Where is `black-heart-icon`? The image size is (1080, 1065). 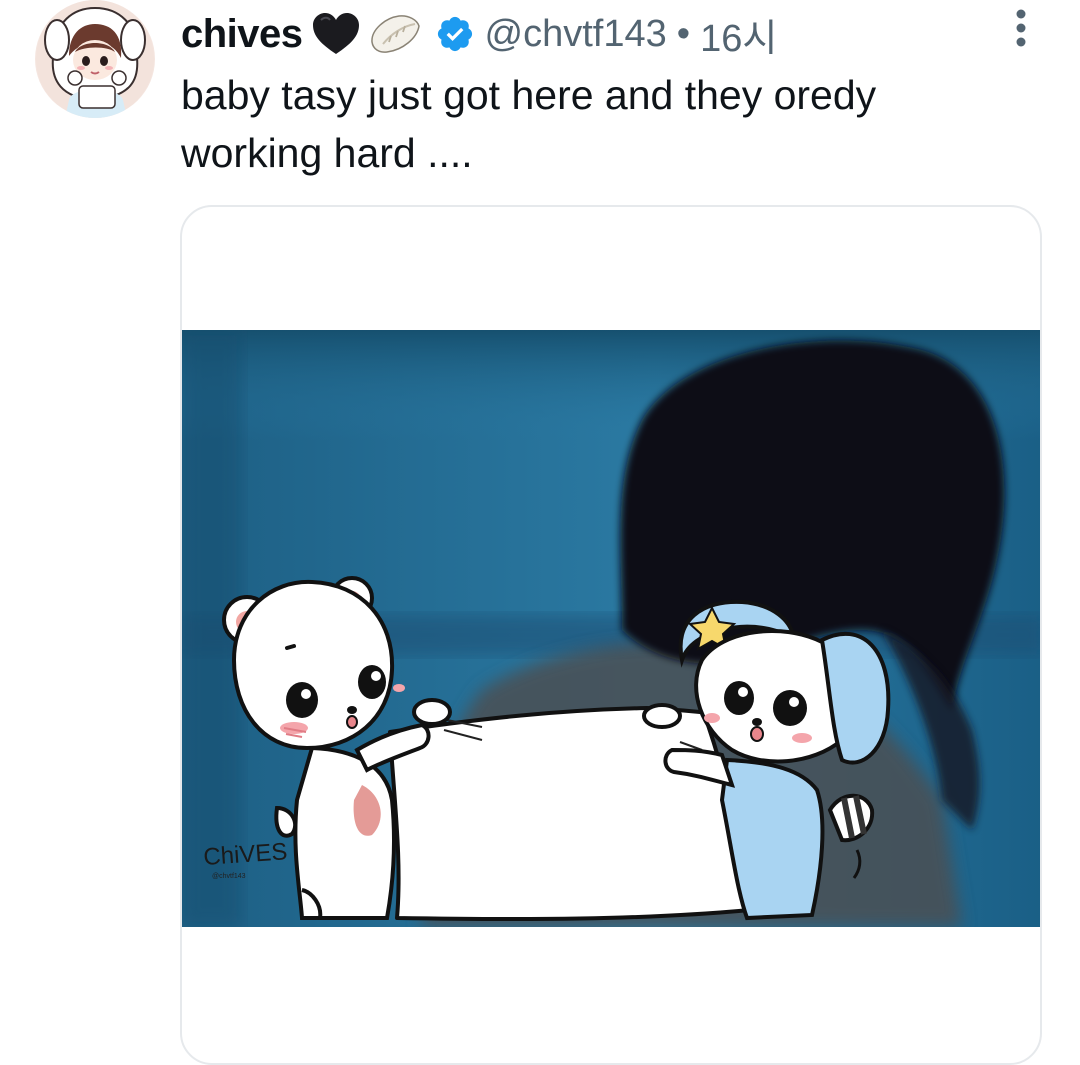 black-heart-icon is located at coordinates (336, 34).